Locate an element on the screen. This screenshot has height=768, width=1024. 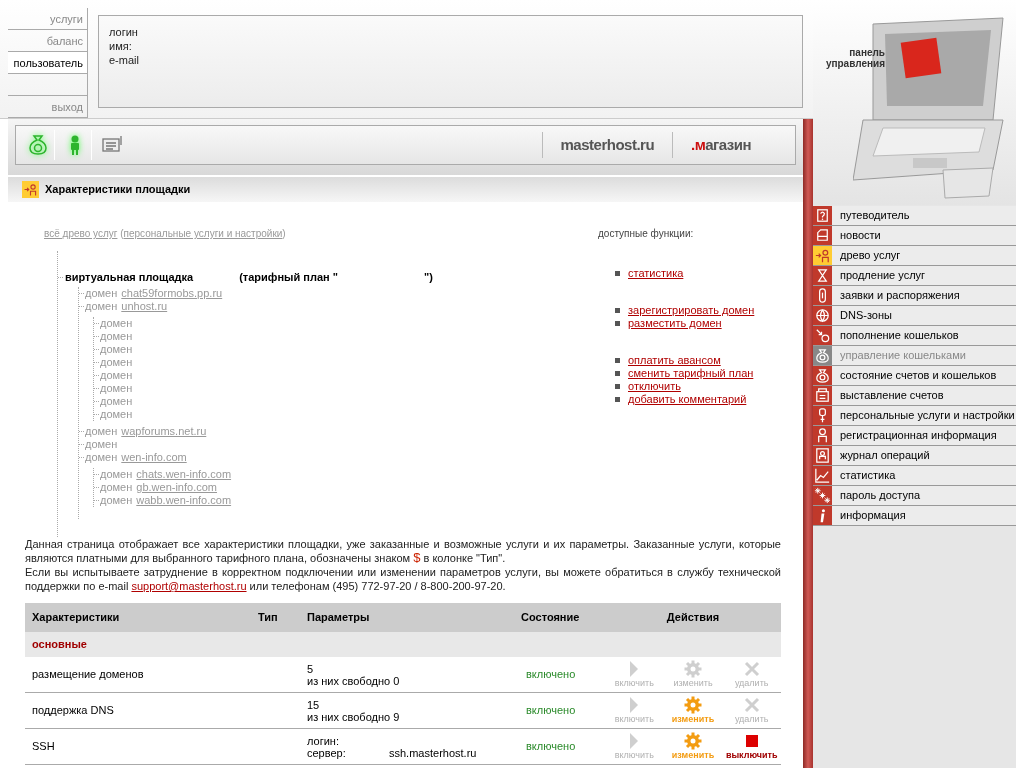
column-header: Тип is located at coordinates (268, 618).